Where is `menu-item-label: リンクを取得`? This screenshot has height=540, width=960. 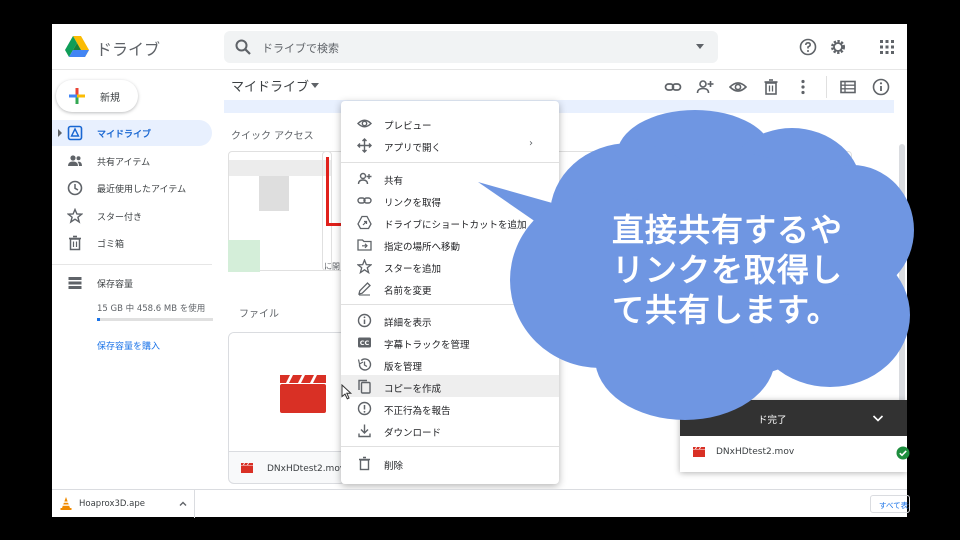
menu-item-label: リンクを取得 is located at coordinates (413, 203).